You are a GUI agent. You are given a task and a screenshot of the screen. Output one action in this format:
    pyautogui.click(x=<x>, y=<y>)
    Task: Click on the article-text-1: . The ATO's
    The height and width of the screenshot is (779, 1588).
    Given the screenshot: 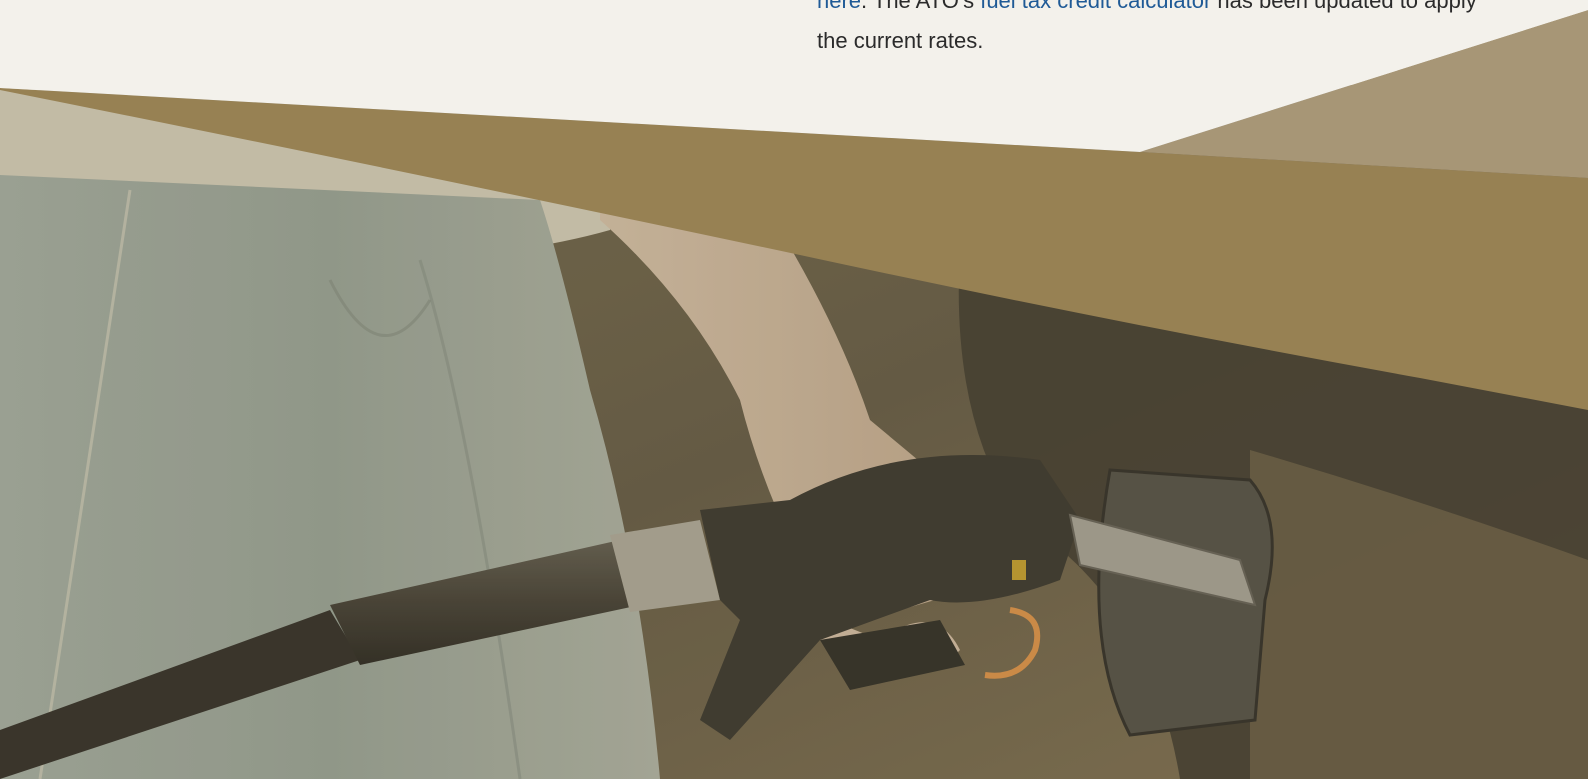 What is the action you would take?
    pyautogui.click(x=921, y=6)
    